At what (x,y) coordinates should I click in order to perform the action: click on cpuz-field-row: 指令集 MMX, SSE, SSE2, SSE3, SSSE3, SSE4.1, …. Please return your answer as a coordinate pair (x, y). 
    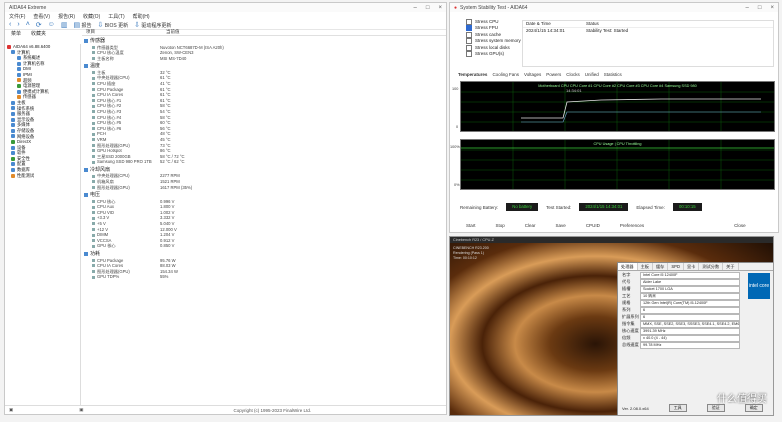
    Looking at the image, I should click on (681, 324).